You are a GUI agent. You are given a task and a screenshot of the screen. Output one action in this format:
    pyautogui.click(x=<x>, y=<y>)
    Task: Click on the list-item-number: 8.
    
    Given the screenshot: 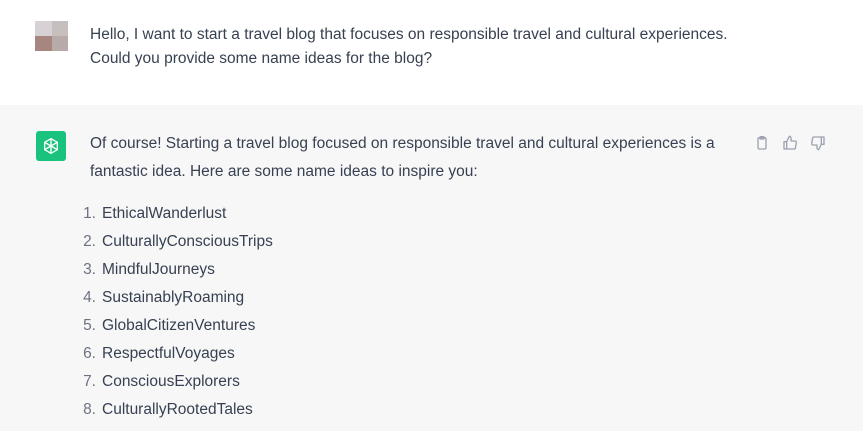 What is the action you would take?
    pyautogui.click(x=89, y=409)
    